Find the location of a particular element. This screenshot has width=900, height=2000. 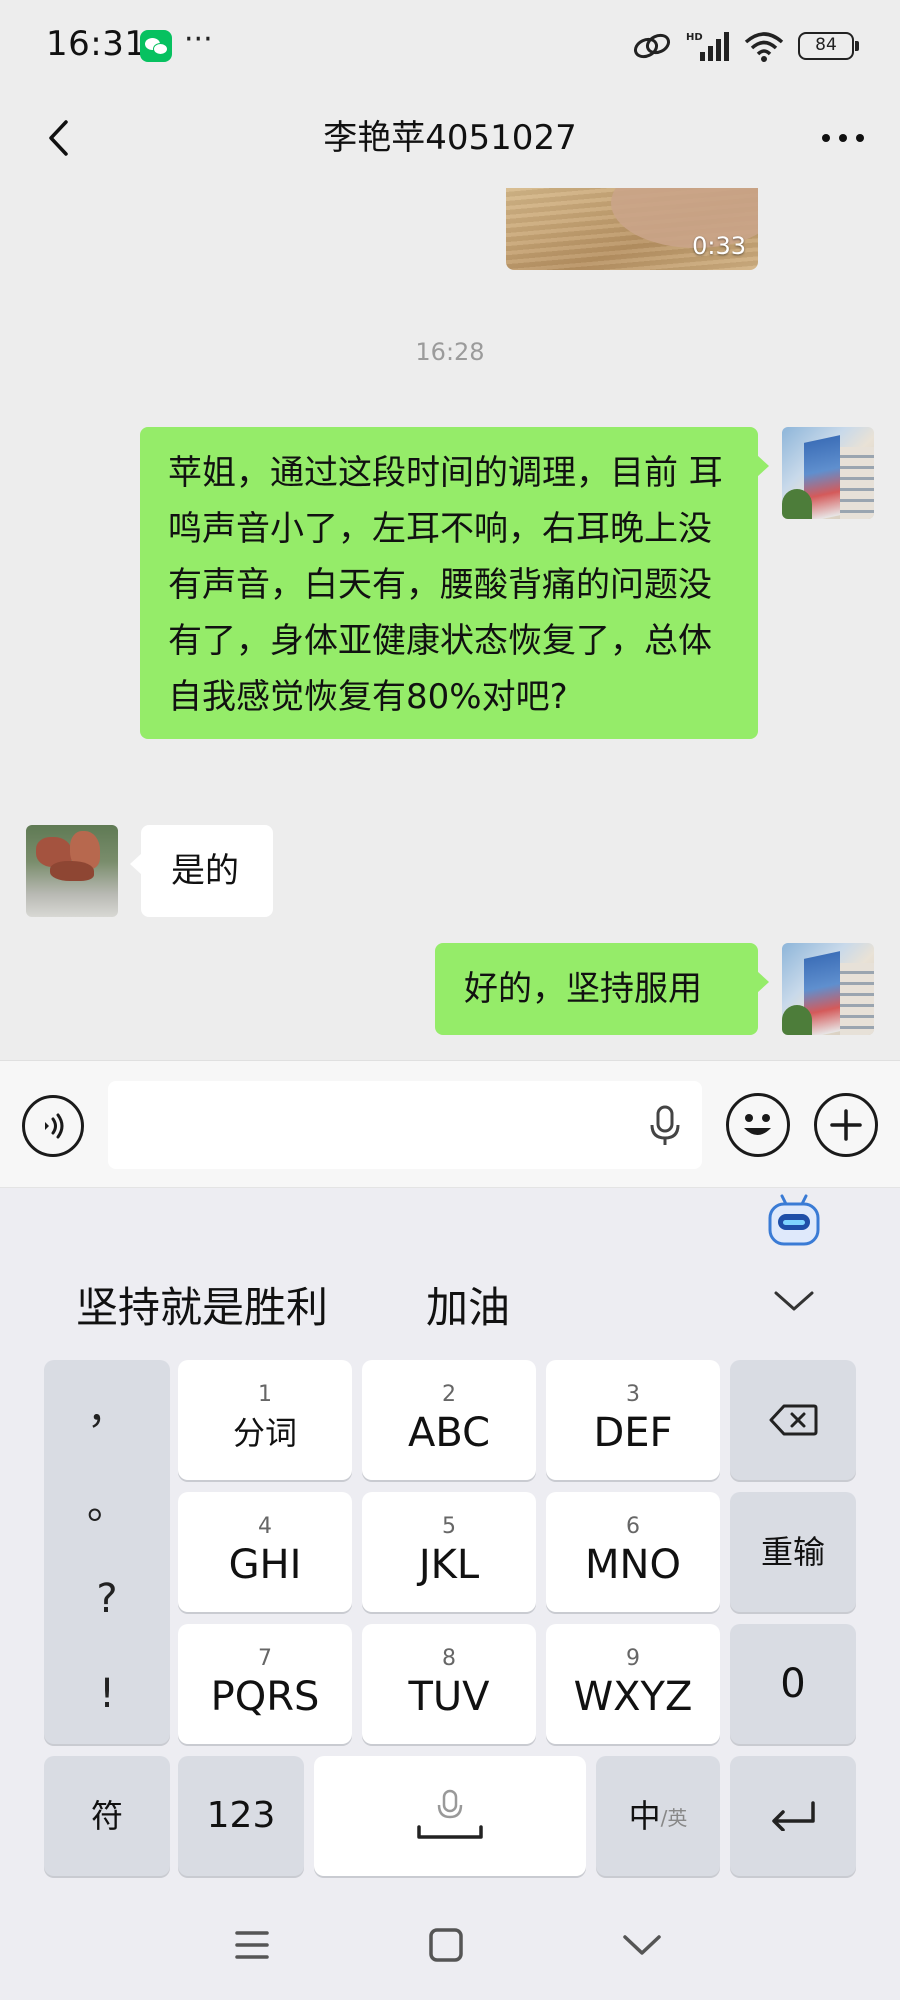

key-3: 3 DEF is located at coordinates (633, 1420).